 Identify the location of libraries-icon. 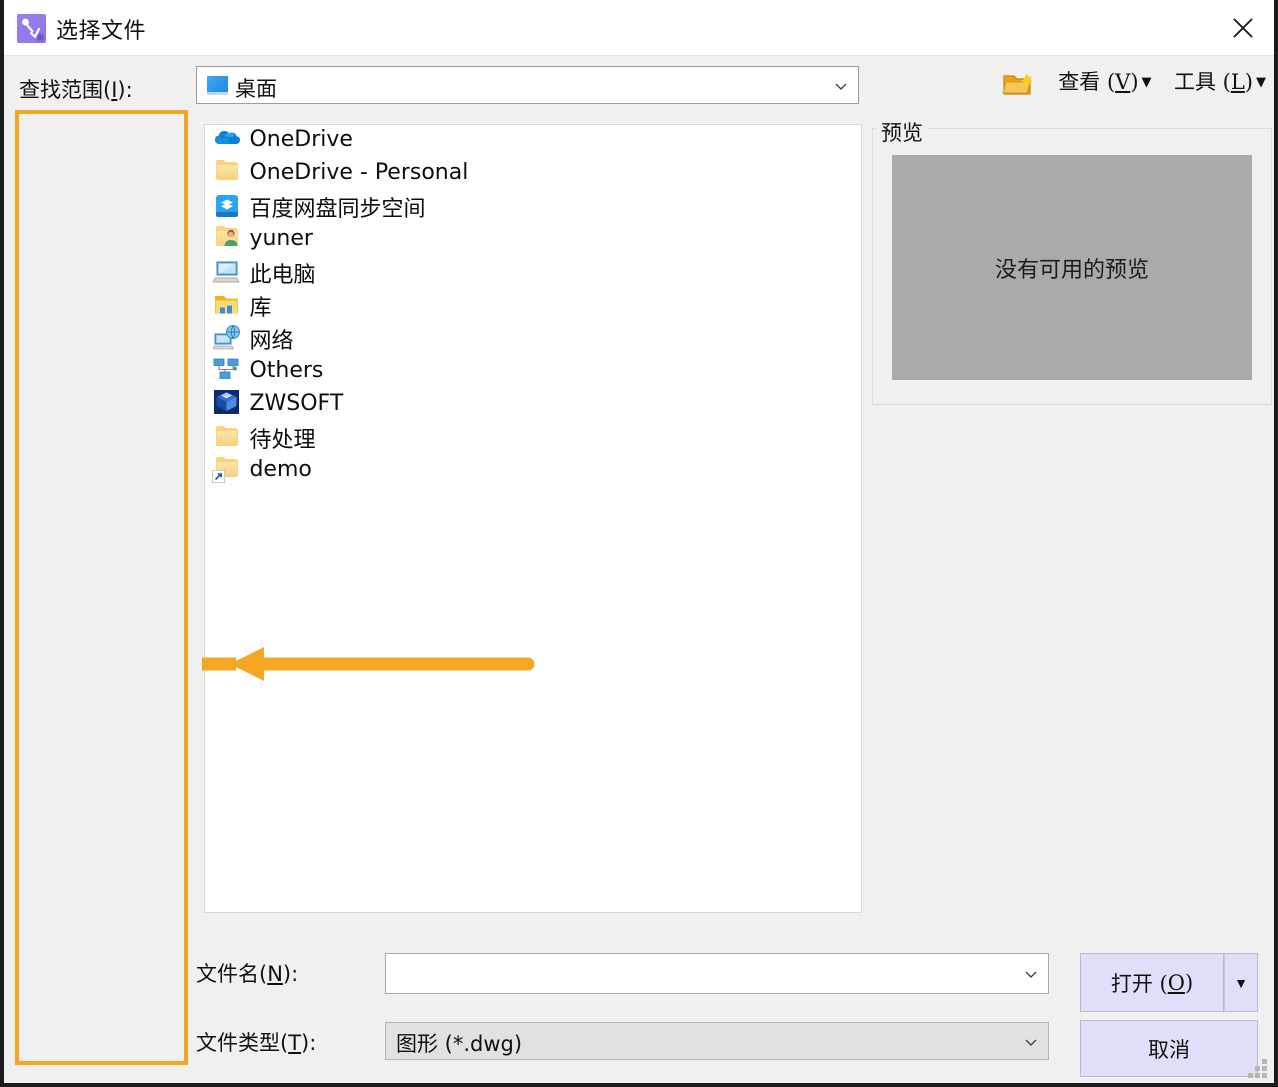
(228, 305).